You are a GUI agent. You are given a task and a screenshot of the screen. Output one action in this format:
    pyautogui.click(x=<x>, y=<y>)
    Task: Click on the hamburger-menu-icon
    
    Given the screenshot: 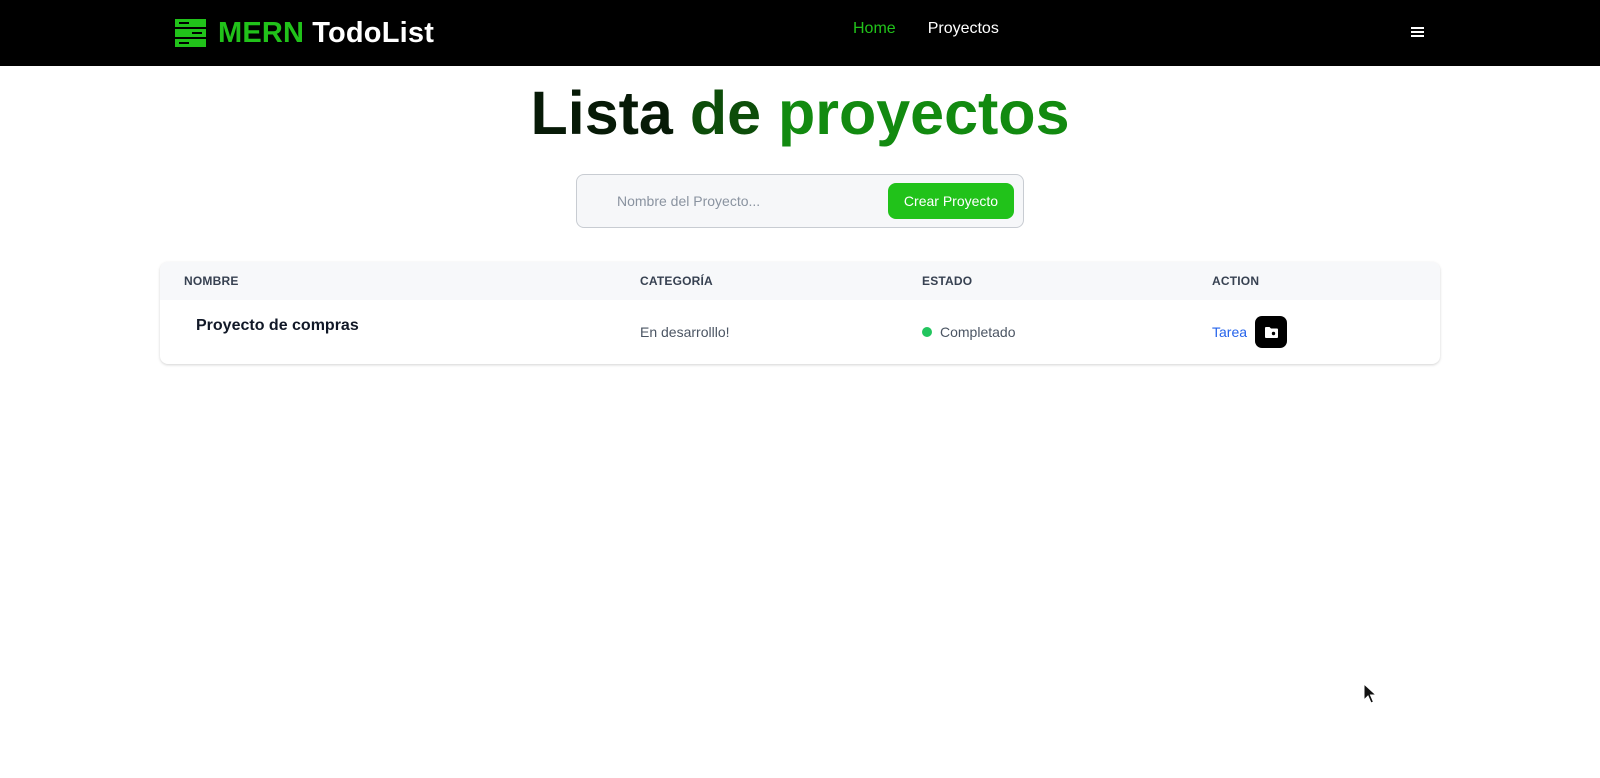 What is the action you would take?
    pyautogui.click(x=1417, y=32)
    